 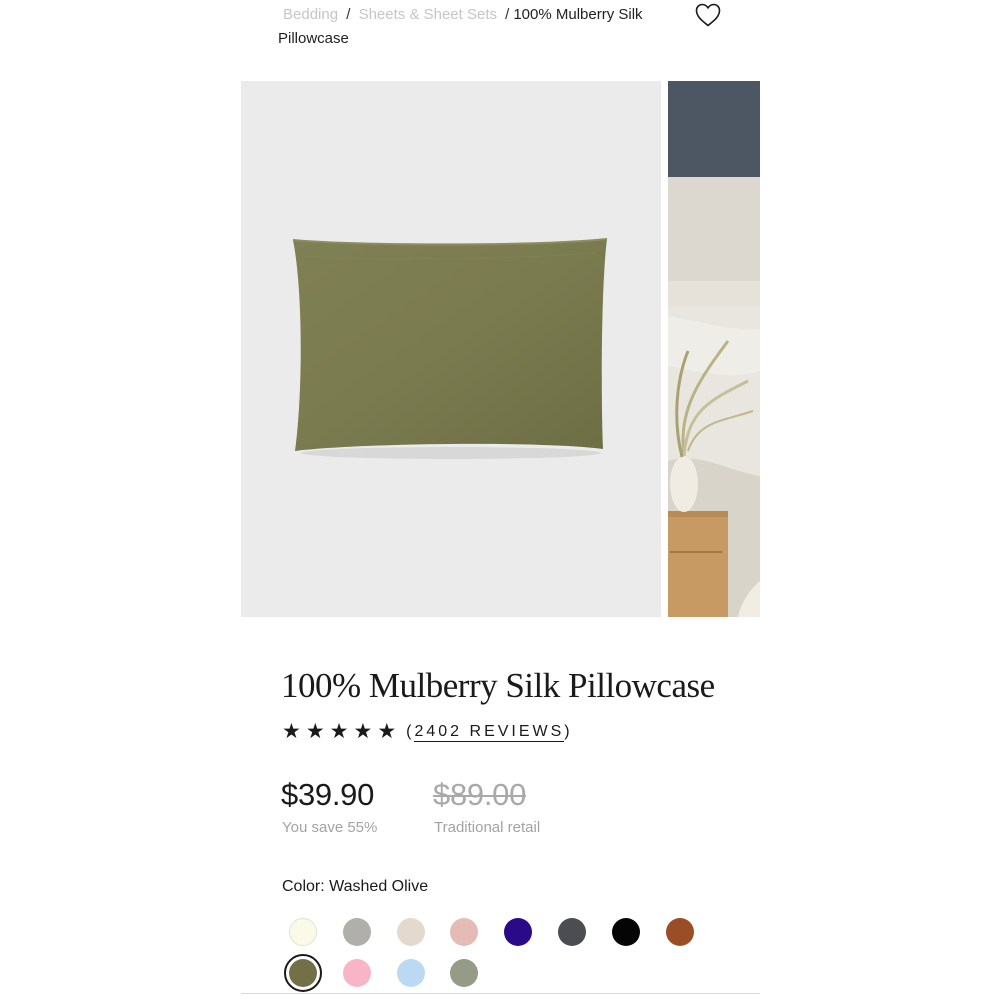 I want to click on reviews-count: 2402 REVIEWS, so click(x=489, y=732).